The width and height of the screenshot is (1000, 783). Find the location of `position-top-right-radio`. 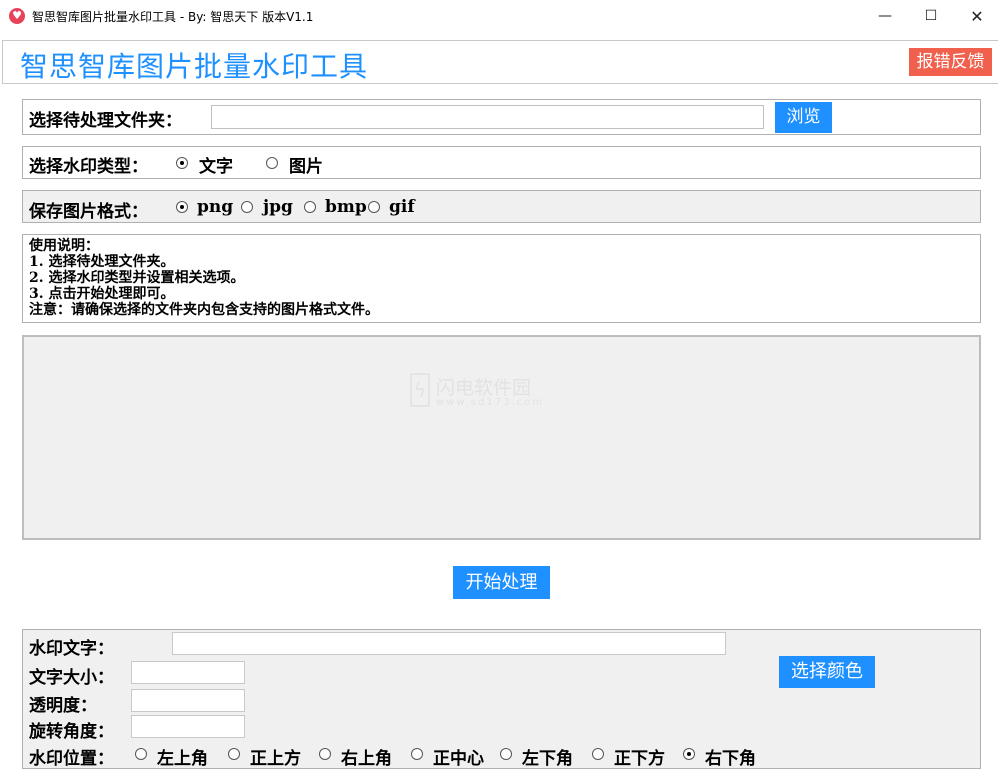

position-top-right-radio is located at coordinates (325, 754).